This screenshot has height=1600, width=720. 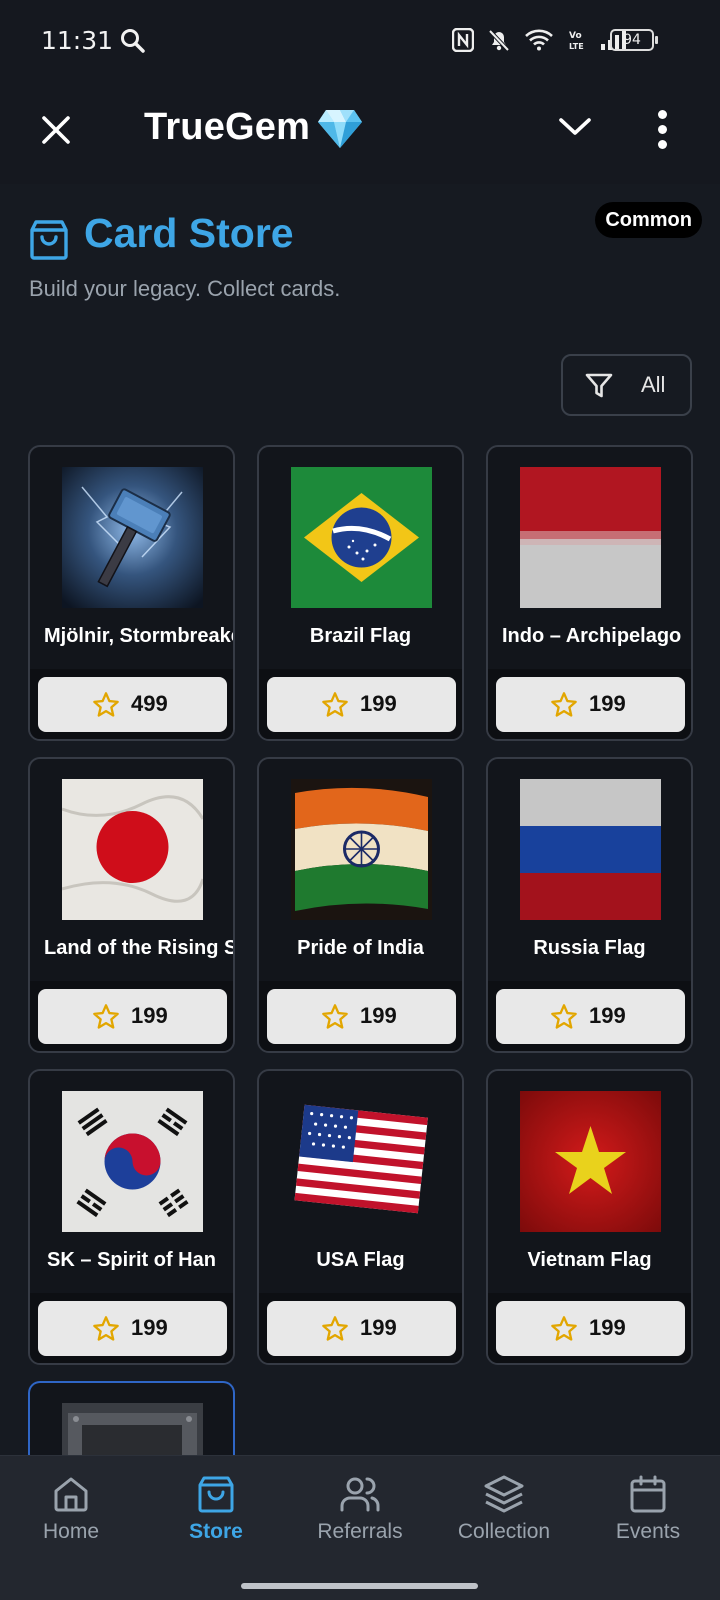 I want to click on close-button, so click(x=56, y=130).